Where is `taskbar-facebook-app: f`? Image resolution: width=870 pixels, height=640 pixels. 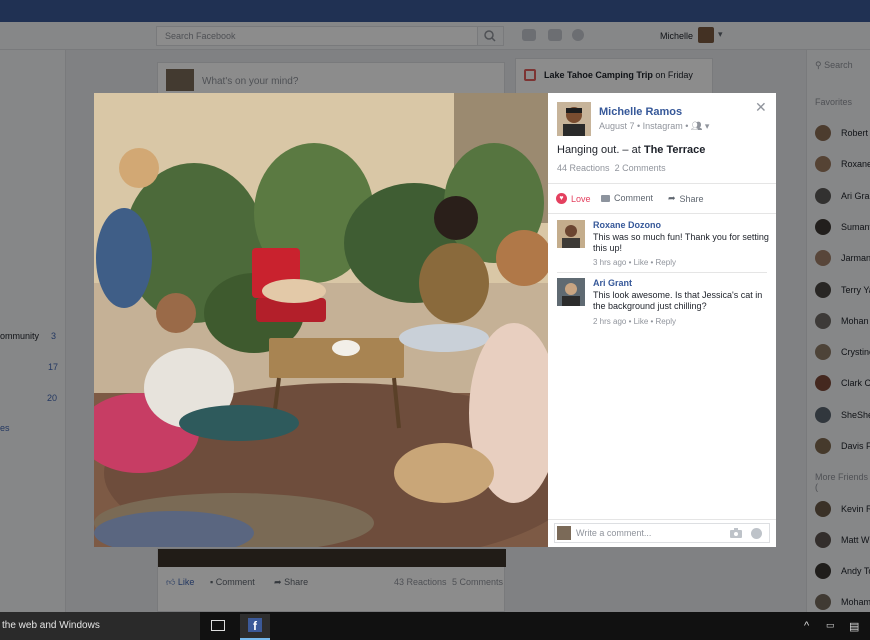
taskbar-facebook-app: f is located at coordinates (255, 627).